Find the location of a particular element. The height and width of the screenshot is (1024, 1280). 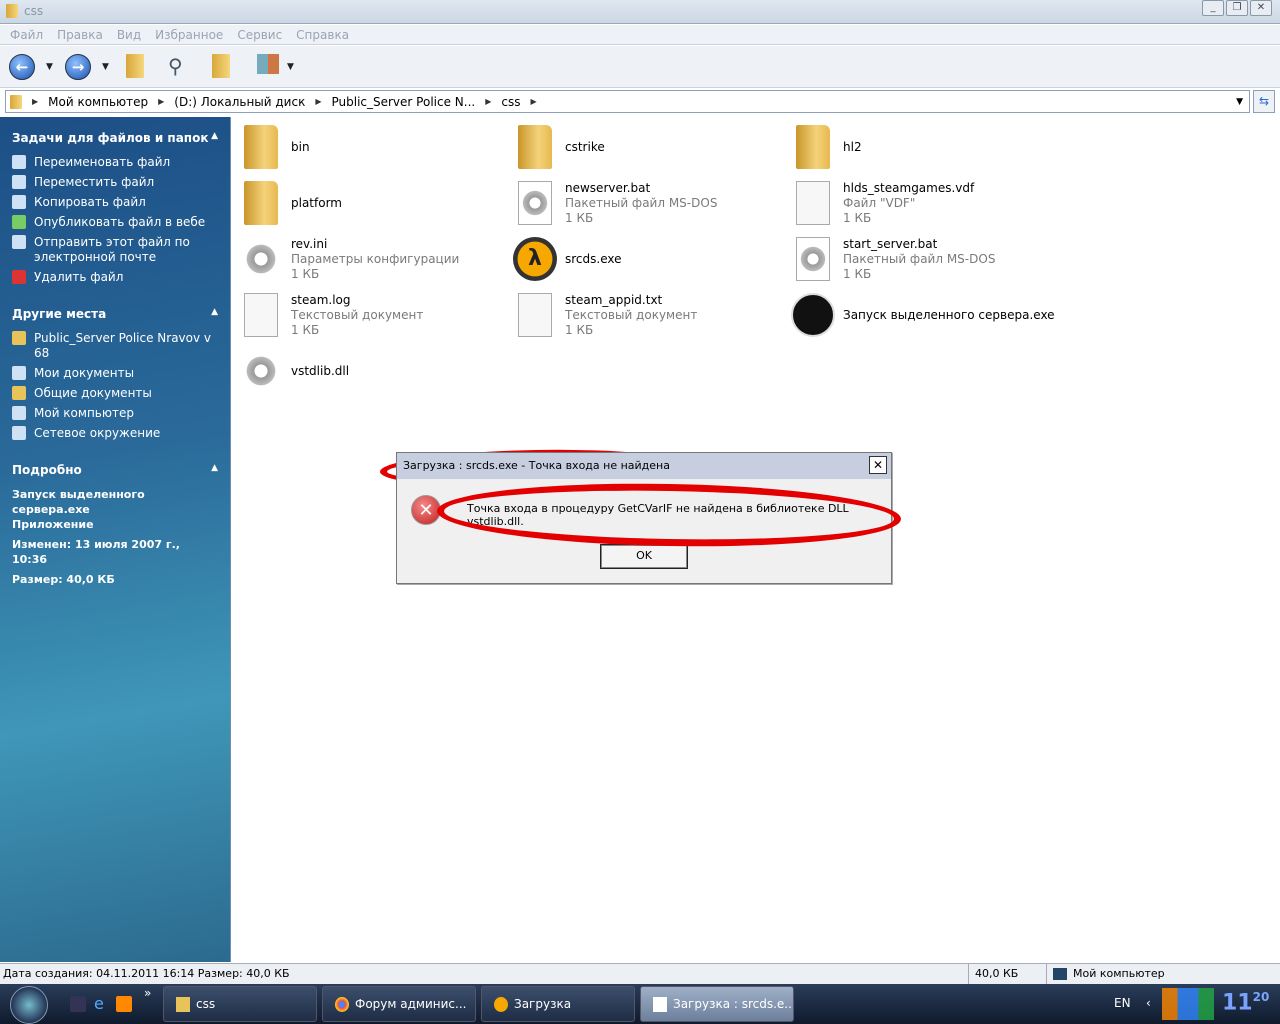

task-email: Отправить этот файл по электронной почте is located at coordinates (115, 250).